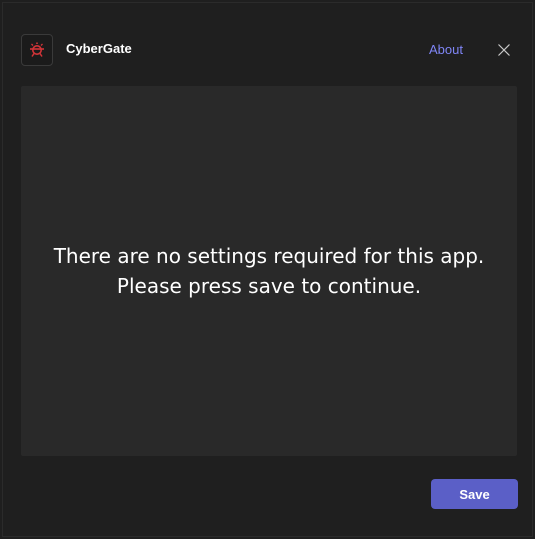 This screenshot has height=539, width=535. I want to click on close-icon, so click(504, 50).